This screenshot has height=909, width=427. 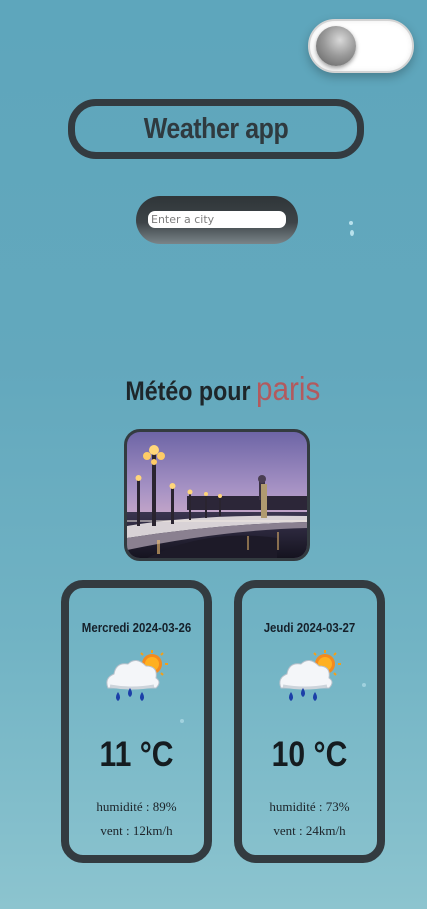 I want to click on forecast-wind: vent : 12km/h, so click(x=136, y=830).